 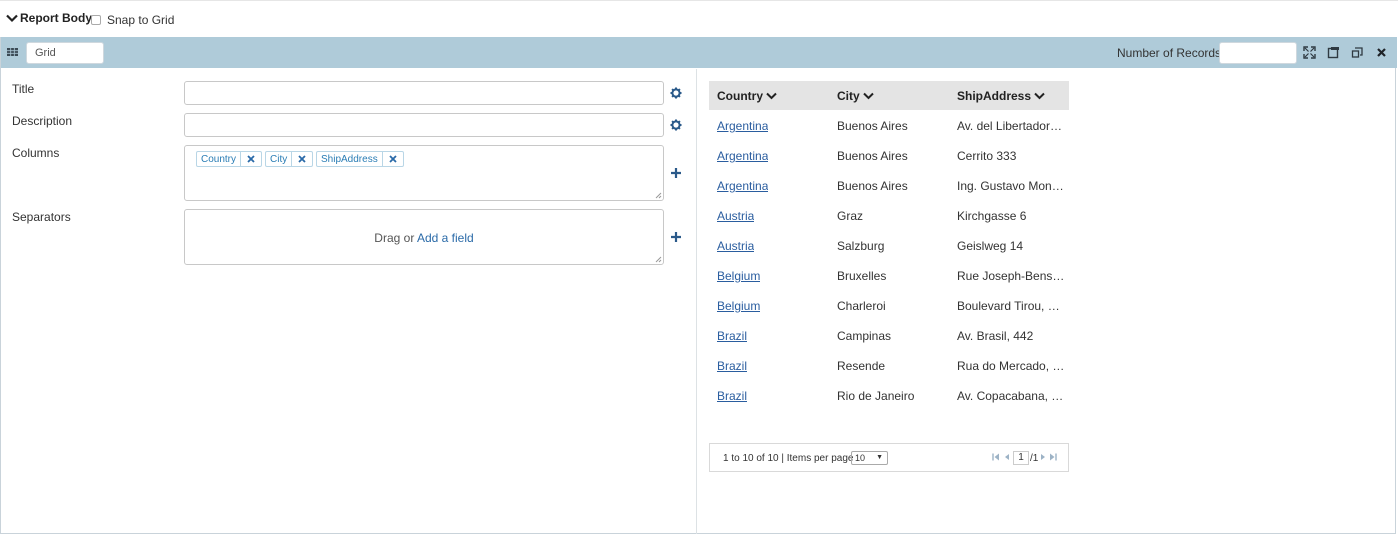 What do you see at coordinates (36, 153) in the screenshot?
I see `columns-label: Columns` at bounding box center [36, 153].